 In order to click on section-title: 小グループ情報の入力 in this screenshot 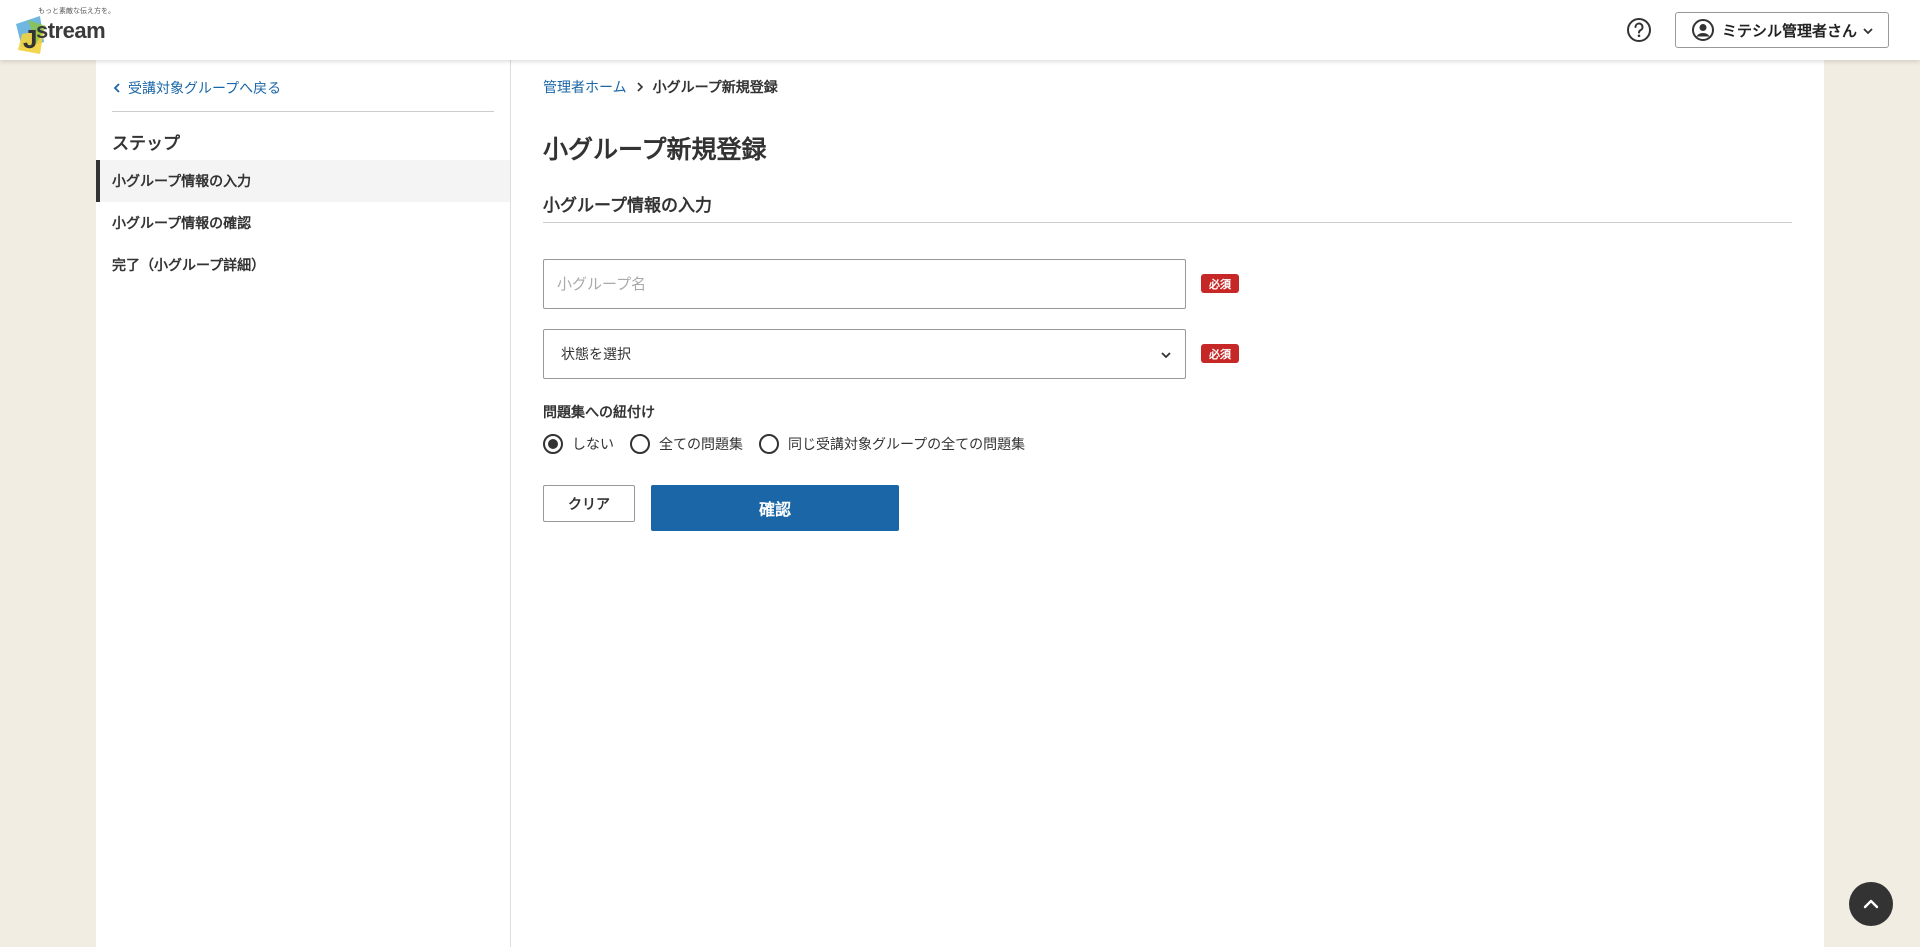, I will do `click(627, 206)`.